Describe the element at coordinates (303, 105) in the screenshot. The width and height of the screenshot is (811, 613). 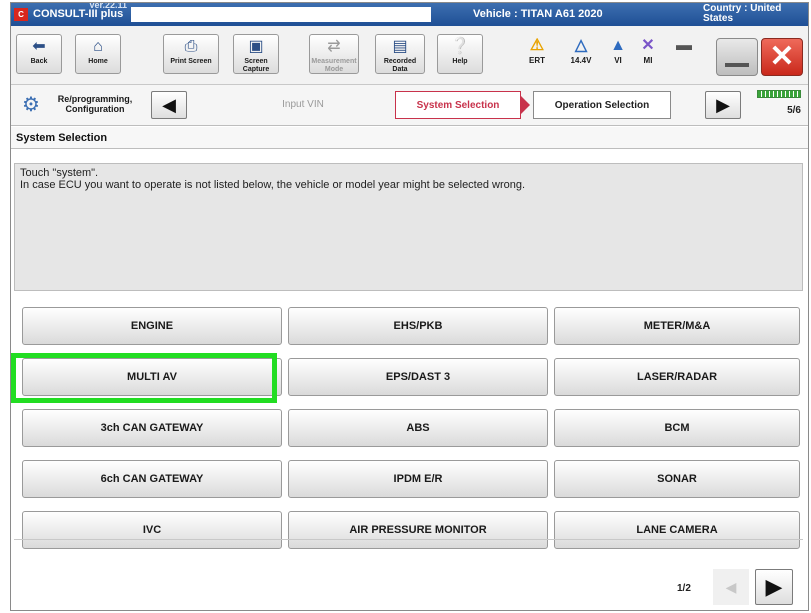
I see `step-input-vin: Input VIN` at that location.